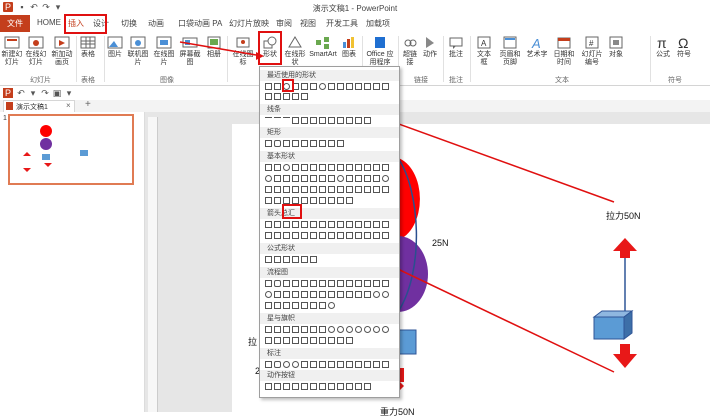 The width and height of the screenshot is (710, 418). Describe the element at coordinates (440, 243) in the screenshot. I see `label-25n: 25N` at that location.